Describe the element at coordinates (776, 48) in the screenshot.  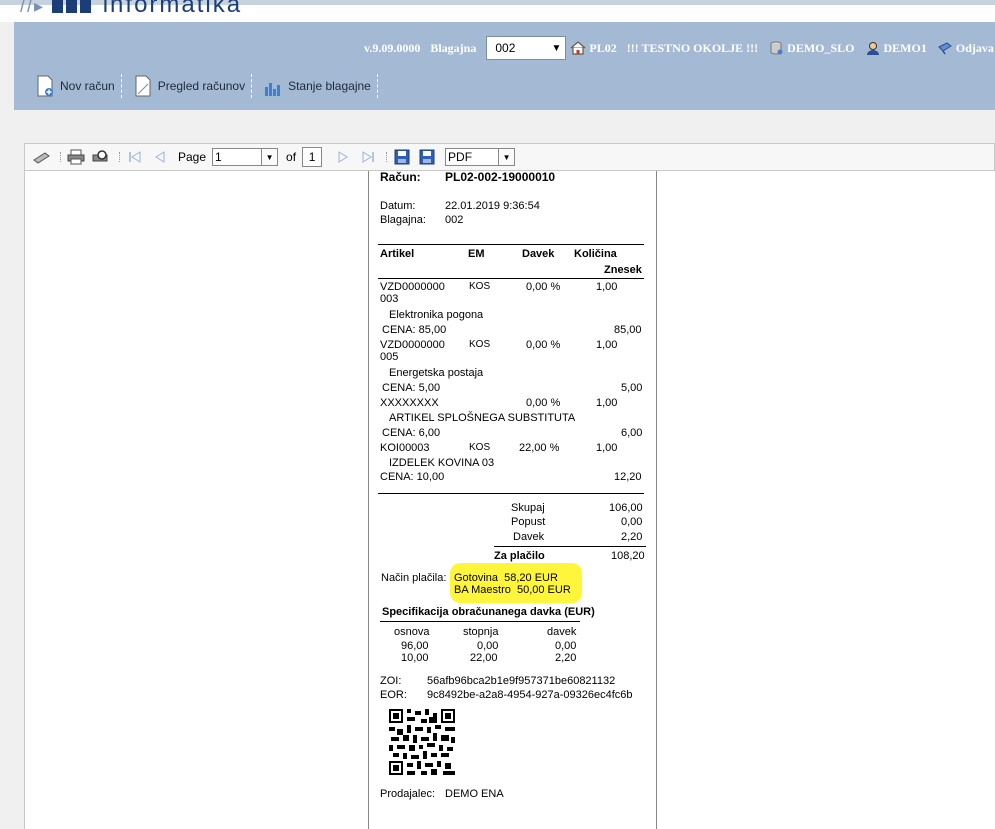
I see `database-icon` at that location.